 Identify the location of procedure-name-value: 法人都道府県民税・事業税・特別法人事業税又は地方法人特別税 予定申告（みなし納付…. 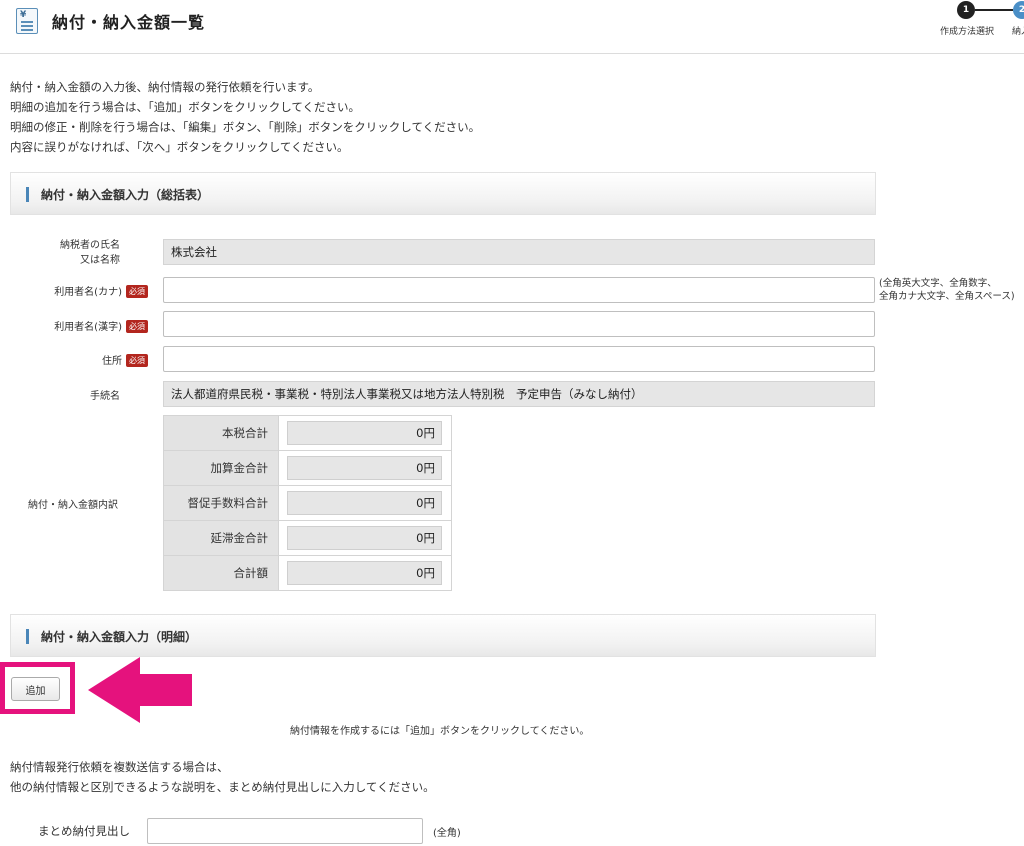
(519, 394).